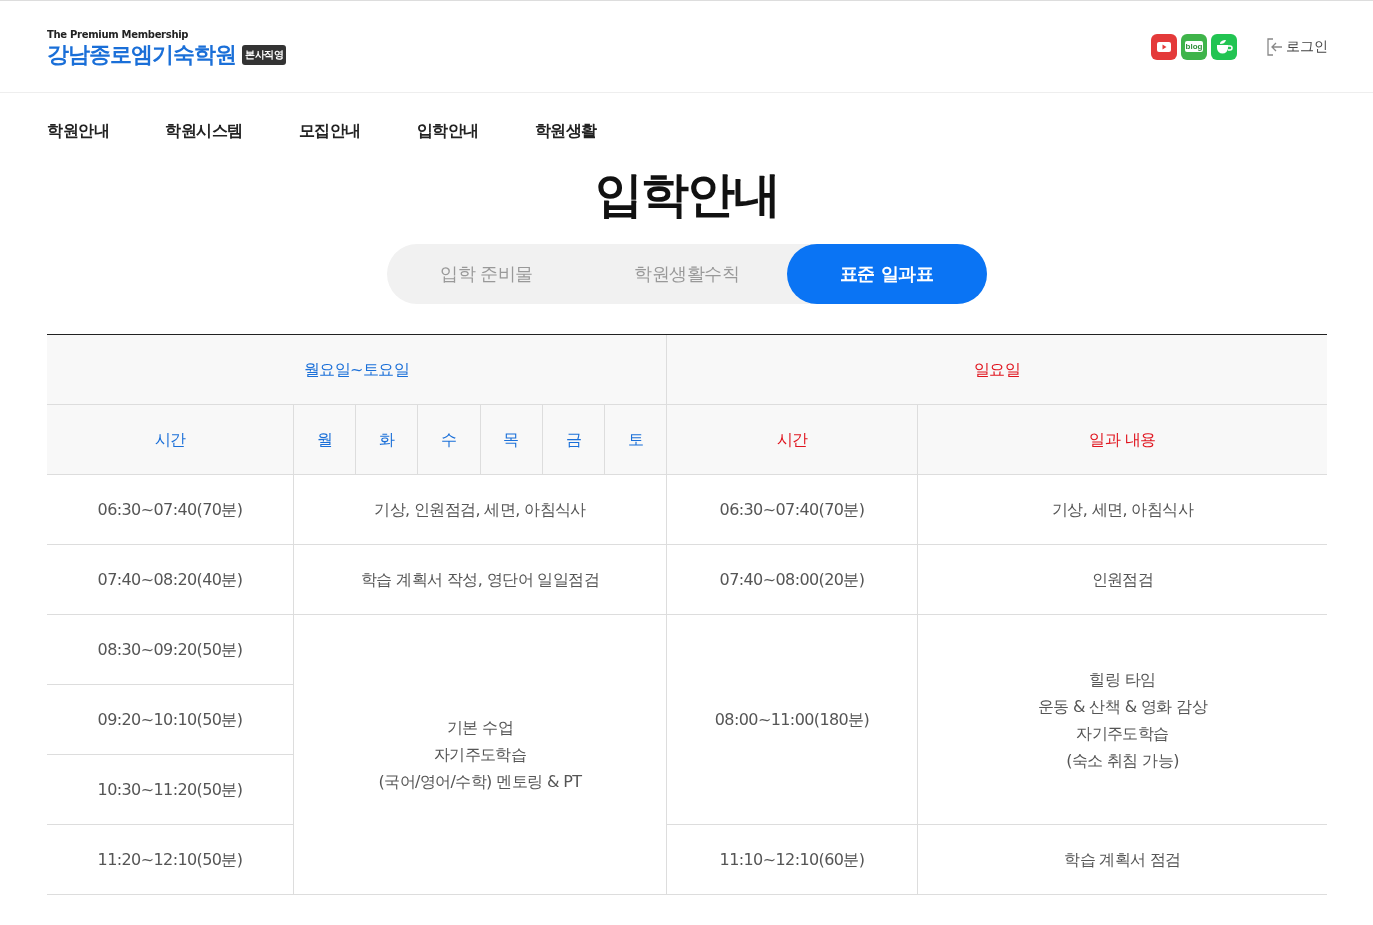 The height and width of the screenshot is (925, 1373). Describe the element at coordinates (170, 580) in the screenshot. I see `table-cell-text: 07:40~08:20(40분)` at that location.